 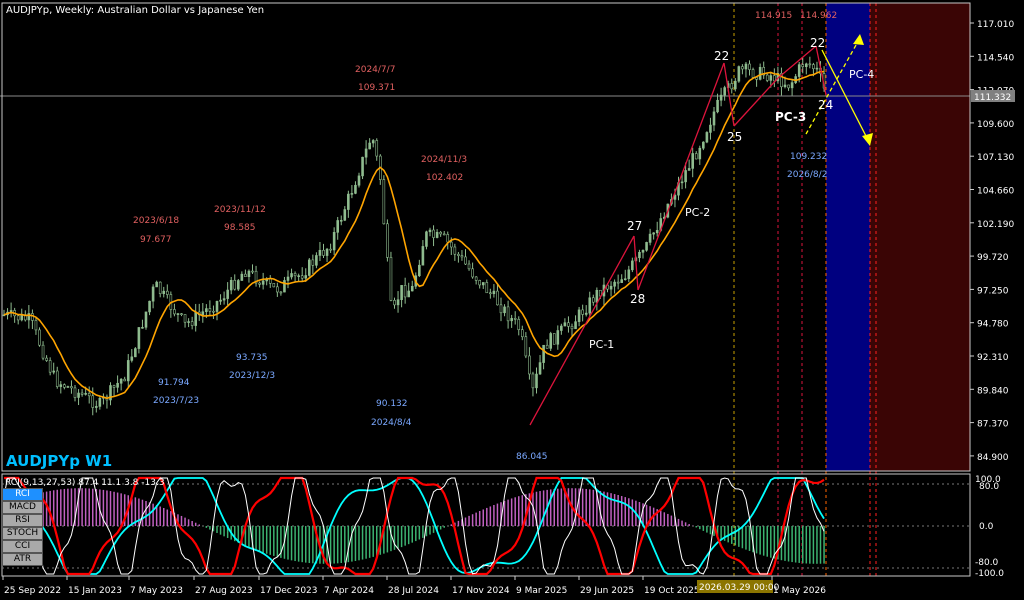 What do you see at coordinates (481, 591) in the screenshot?
I see `time-tick-label: 17 Nov 2024` at bounding box center [481, 591].